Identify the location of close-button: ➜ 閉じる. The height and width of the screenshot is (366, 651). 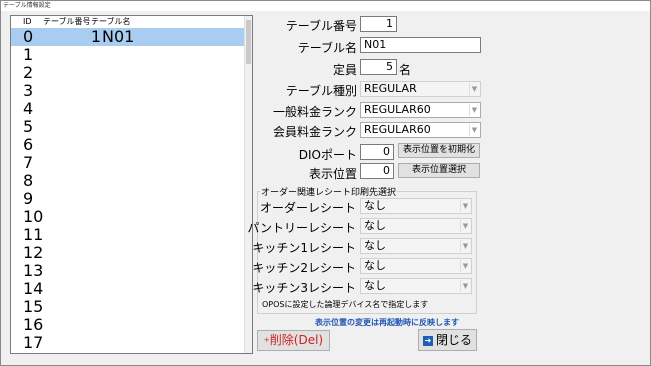
(447, 340).